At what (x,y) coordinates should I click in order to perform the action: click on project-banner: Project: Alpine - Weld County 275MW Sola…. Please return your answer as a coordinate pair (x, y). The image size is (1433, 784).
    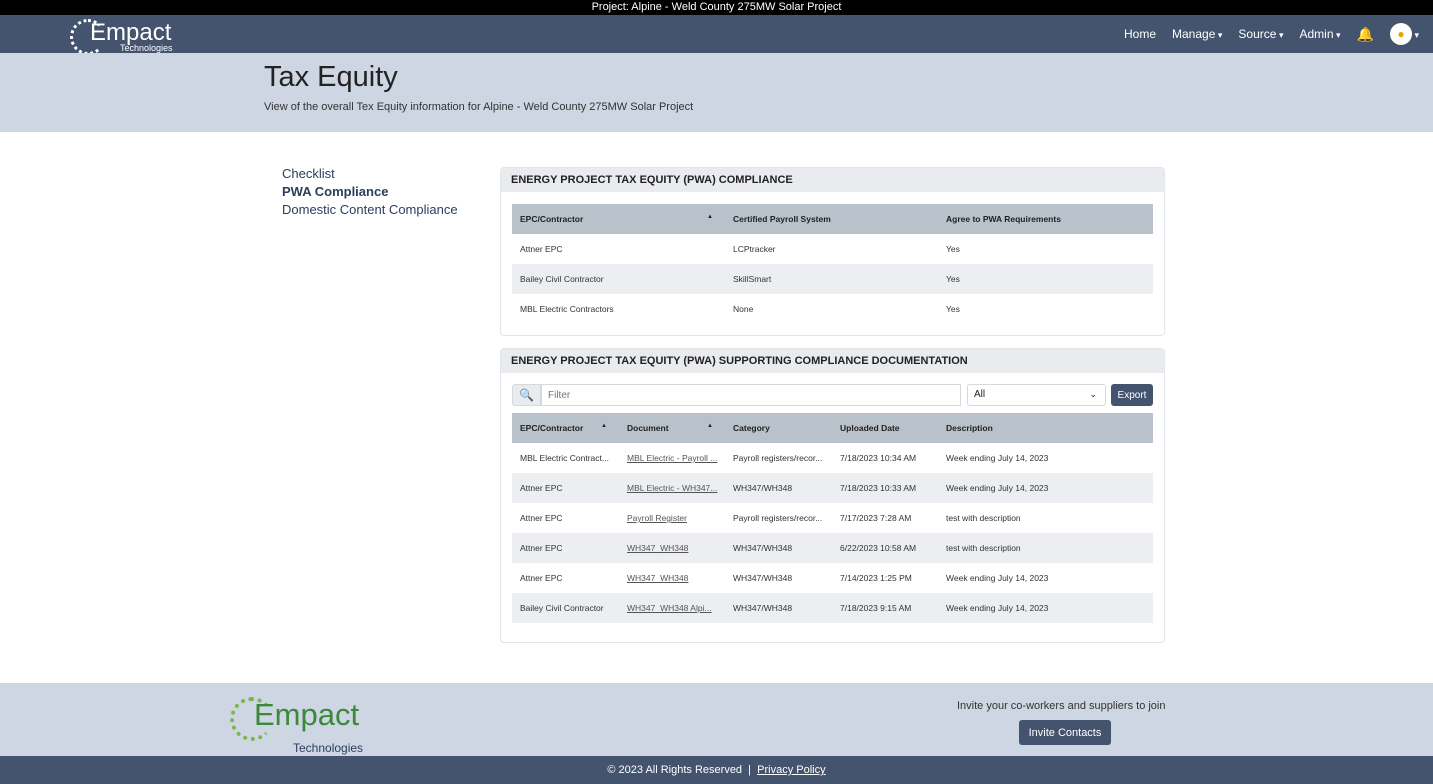
    Looking at the image, I should click on (716, 7).